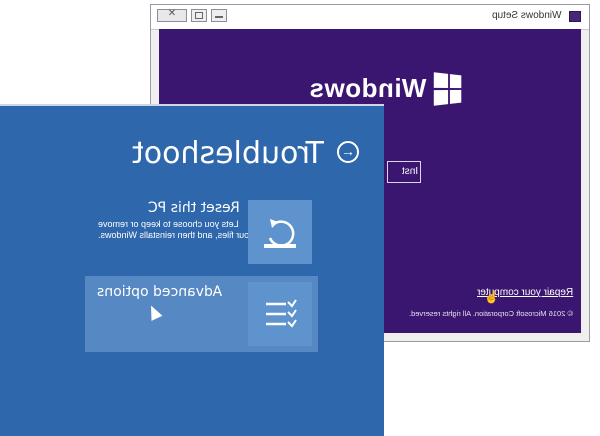 The image size is (600, 436). I want to click on reset-pc-tile, so click(280, 232).